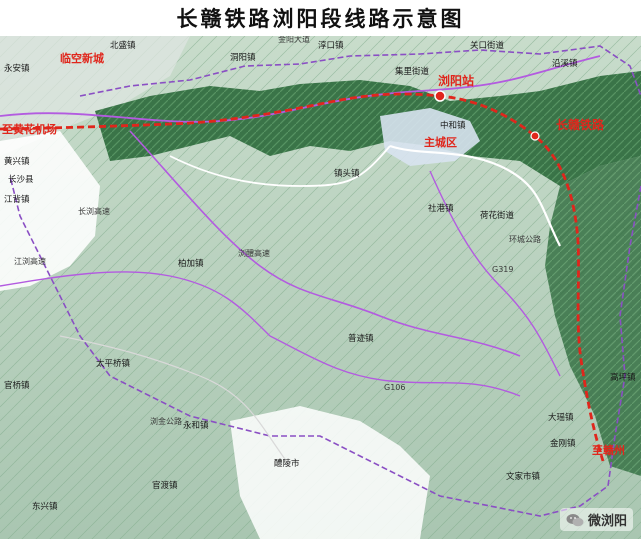 Image resolution: width=641 pixels, height=539 pixels. I want to click on title-bar: 长赣铁路浏阳段线路示意图, so click(320, 18).